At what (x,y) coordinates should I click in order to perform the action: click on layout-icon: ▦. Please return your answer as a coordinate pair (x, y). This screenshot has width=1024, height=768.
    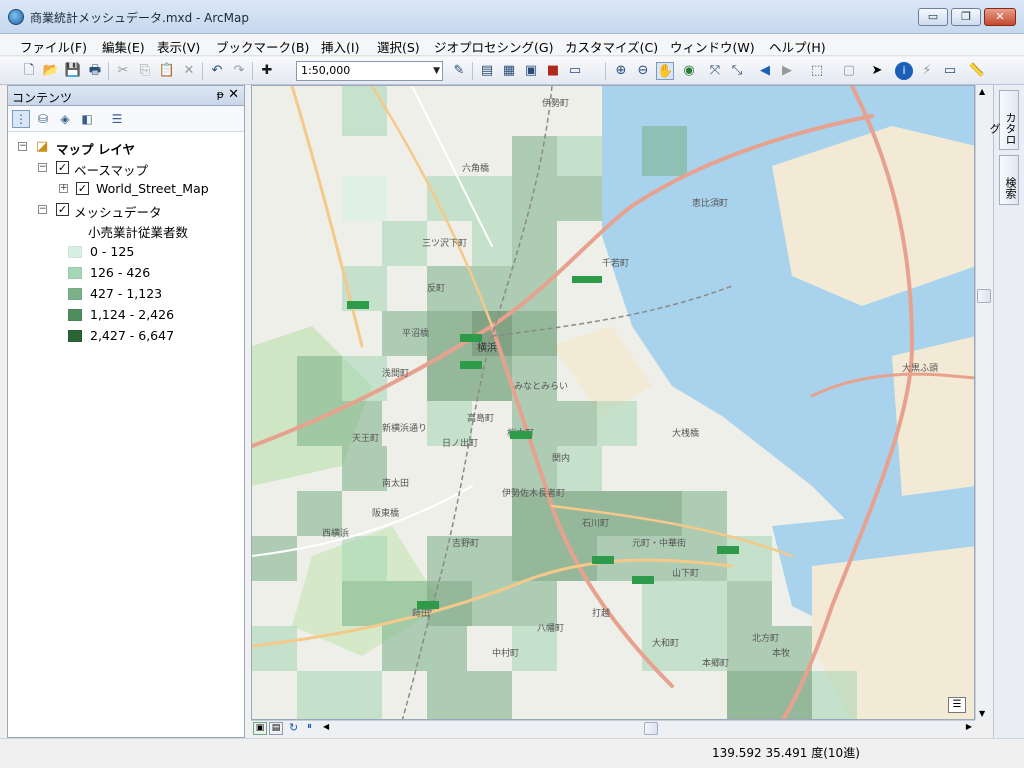
    Looking at the image, I should click on (509, 71).